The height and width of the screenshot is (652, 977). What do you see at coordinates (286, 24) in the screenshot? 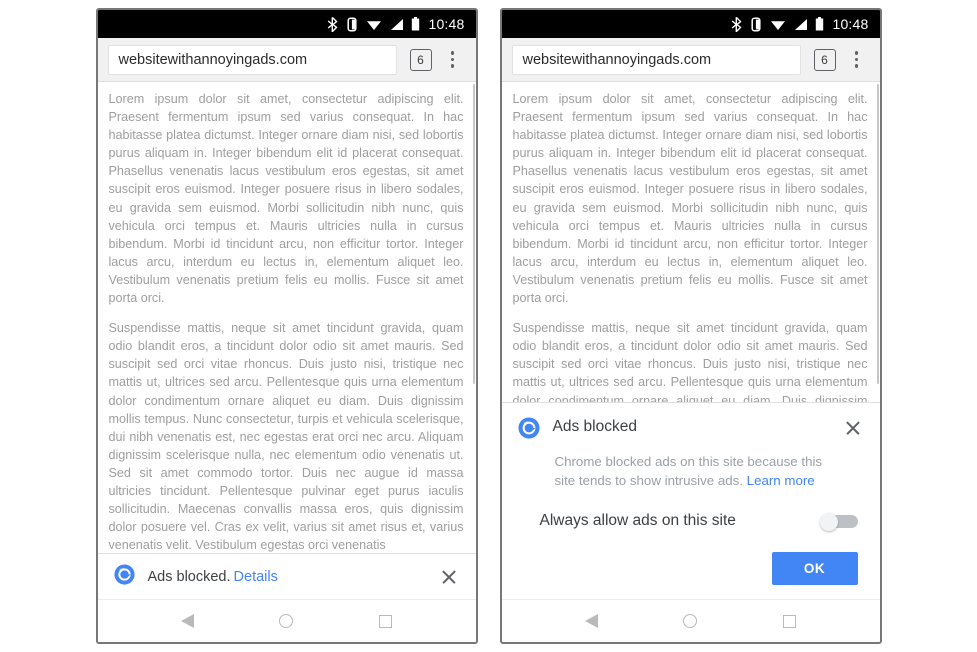
I see `status-bar-left: 10:48` at bounding box center [286, 24].